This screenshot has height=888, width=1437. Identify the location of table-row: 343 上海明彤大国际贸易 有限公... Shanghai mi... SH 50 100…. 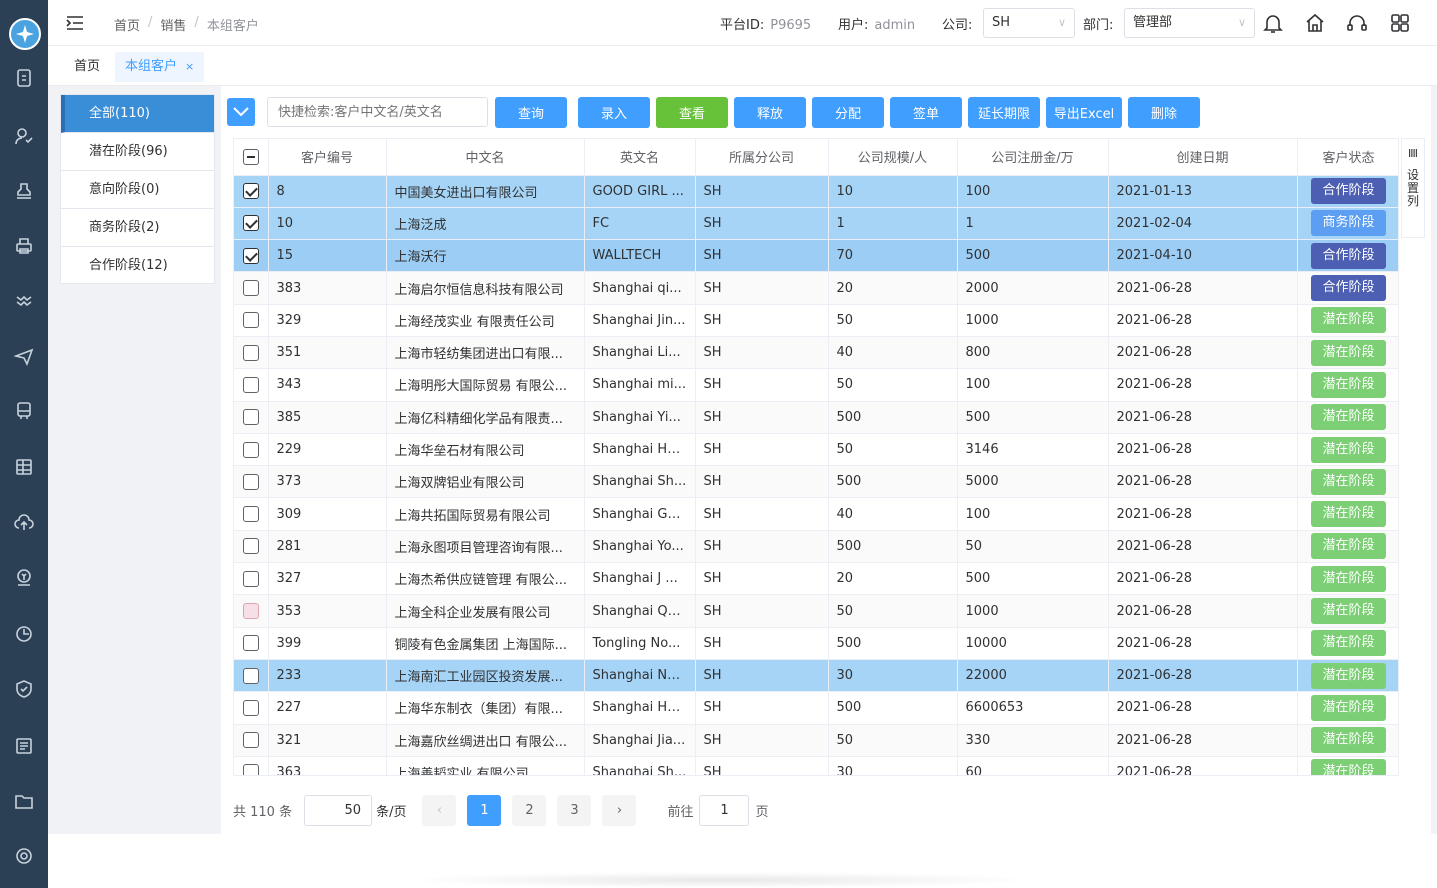
(816, 385).